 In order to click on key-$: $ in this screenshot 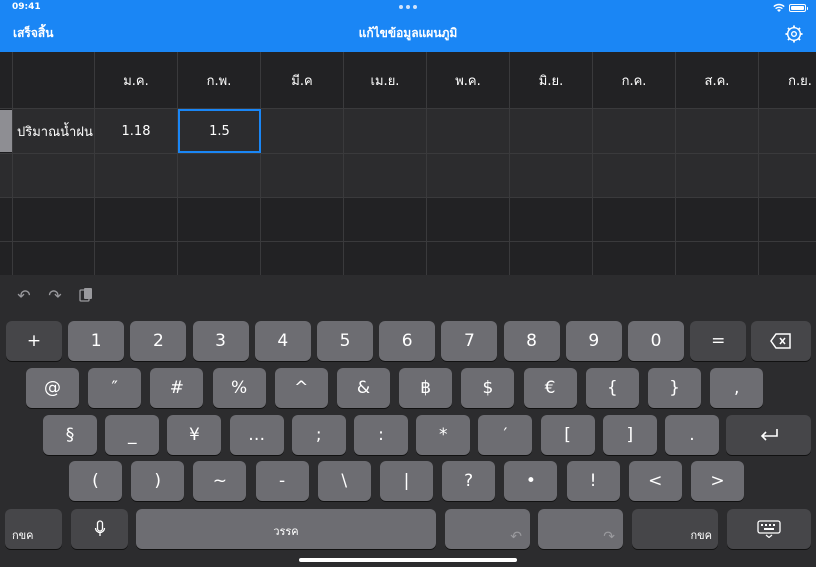, I will do `click(488, 388)`.